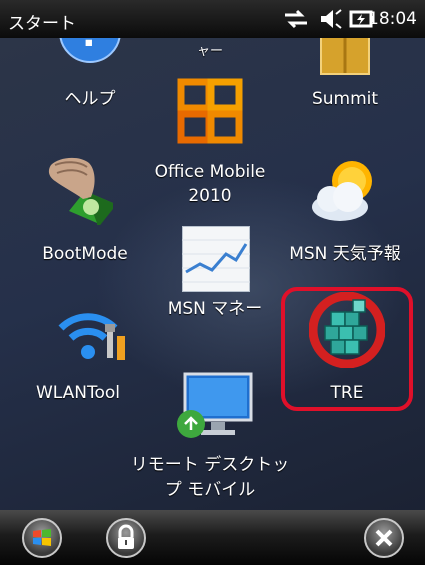  Describe the element at coordinates (80, 191) in the screenshot. I see `hand-press-button-icon` at that location.